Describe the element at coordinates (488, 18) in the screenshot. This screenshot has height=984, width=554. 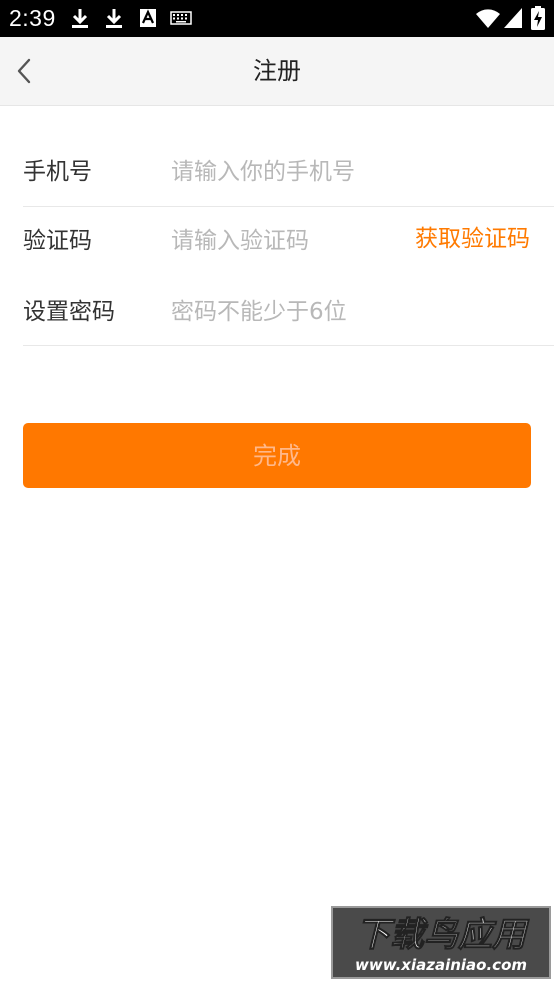
I see `wifi-icon` at that location.